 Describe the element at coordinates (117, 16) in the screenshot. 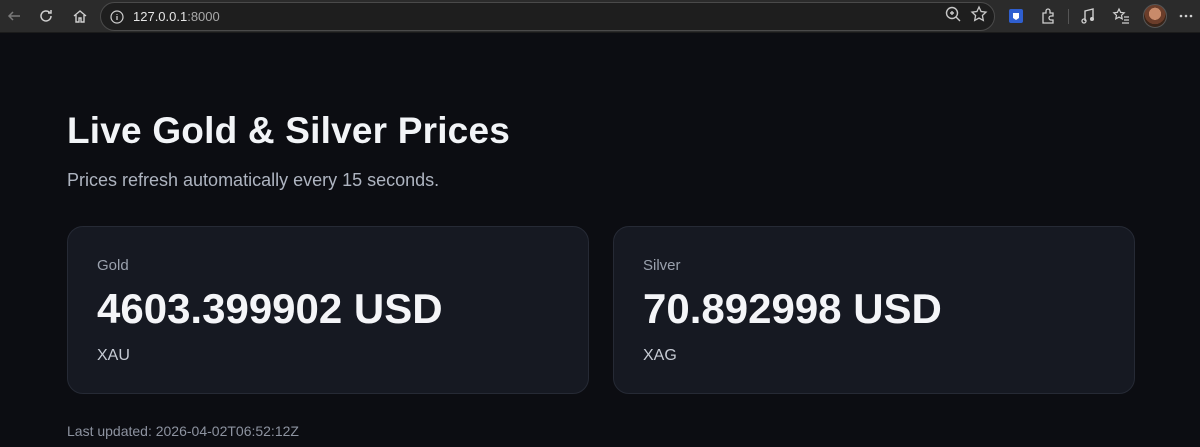

I see `site-info-icon` at that location.